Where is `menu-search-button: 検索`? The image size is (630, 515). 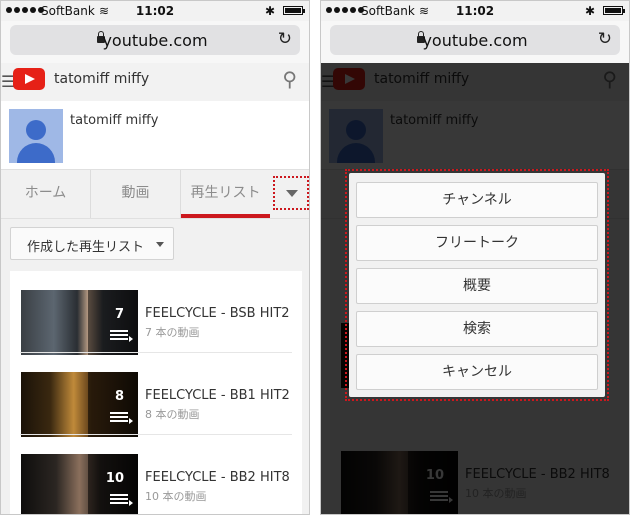 menu-search-button: 検索 is located at coordinates (477, 329).